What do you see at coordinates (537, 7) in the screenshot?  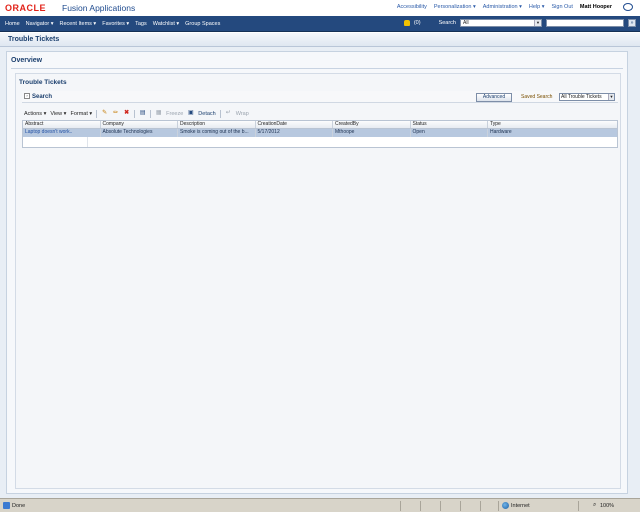 I see `help-menu: Help ▾` at bounding box center [537, 7].